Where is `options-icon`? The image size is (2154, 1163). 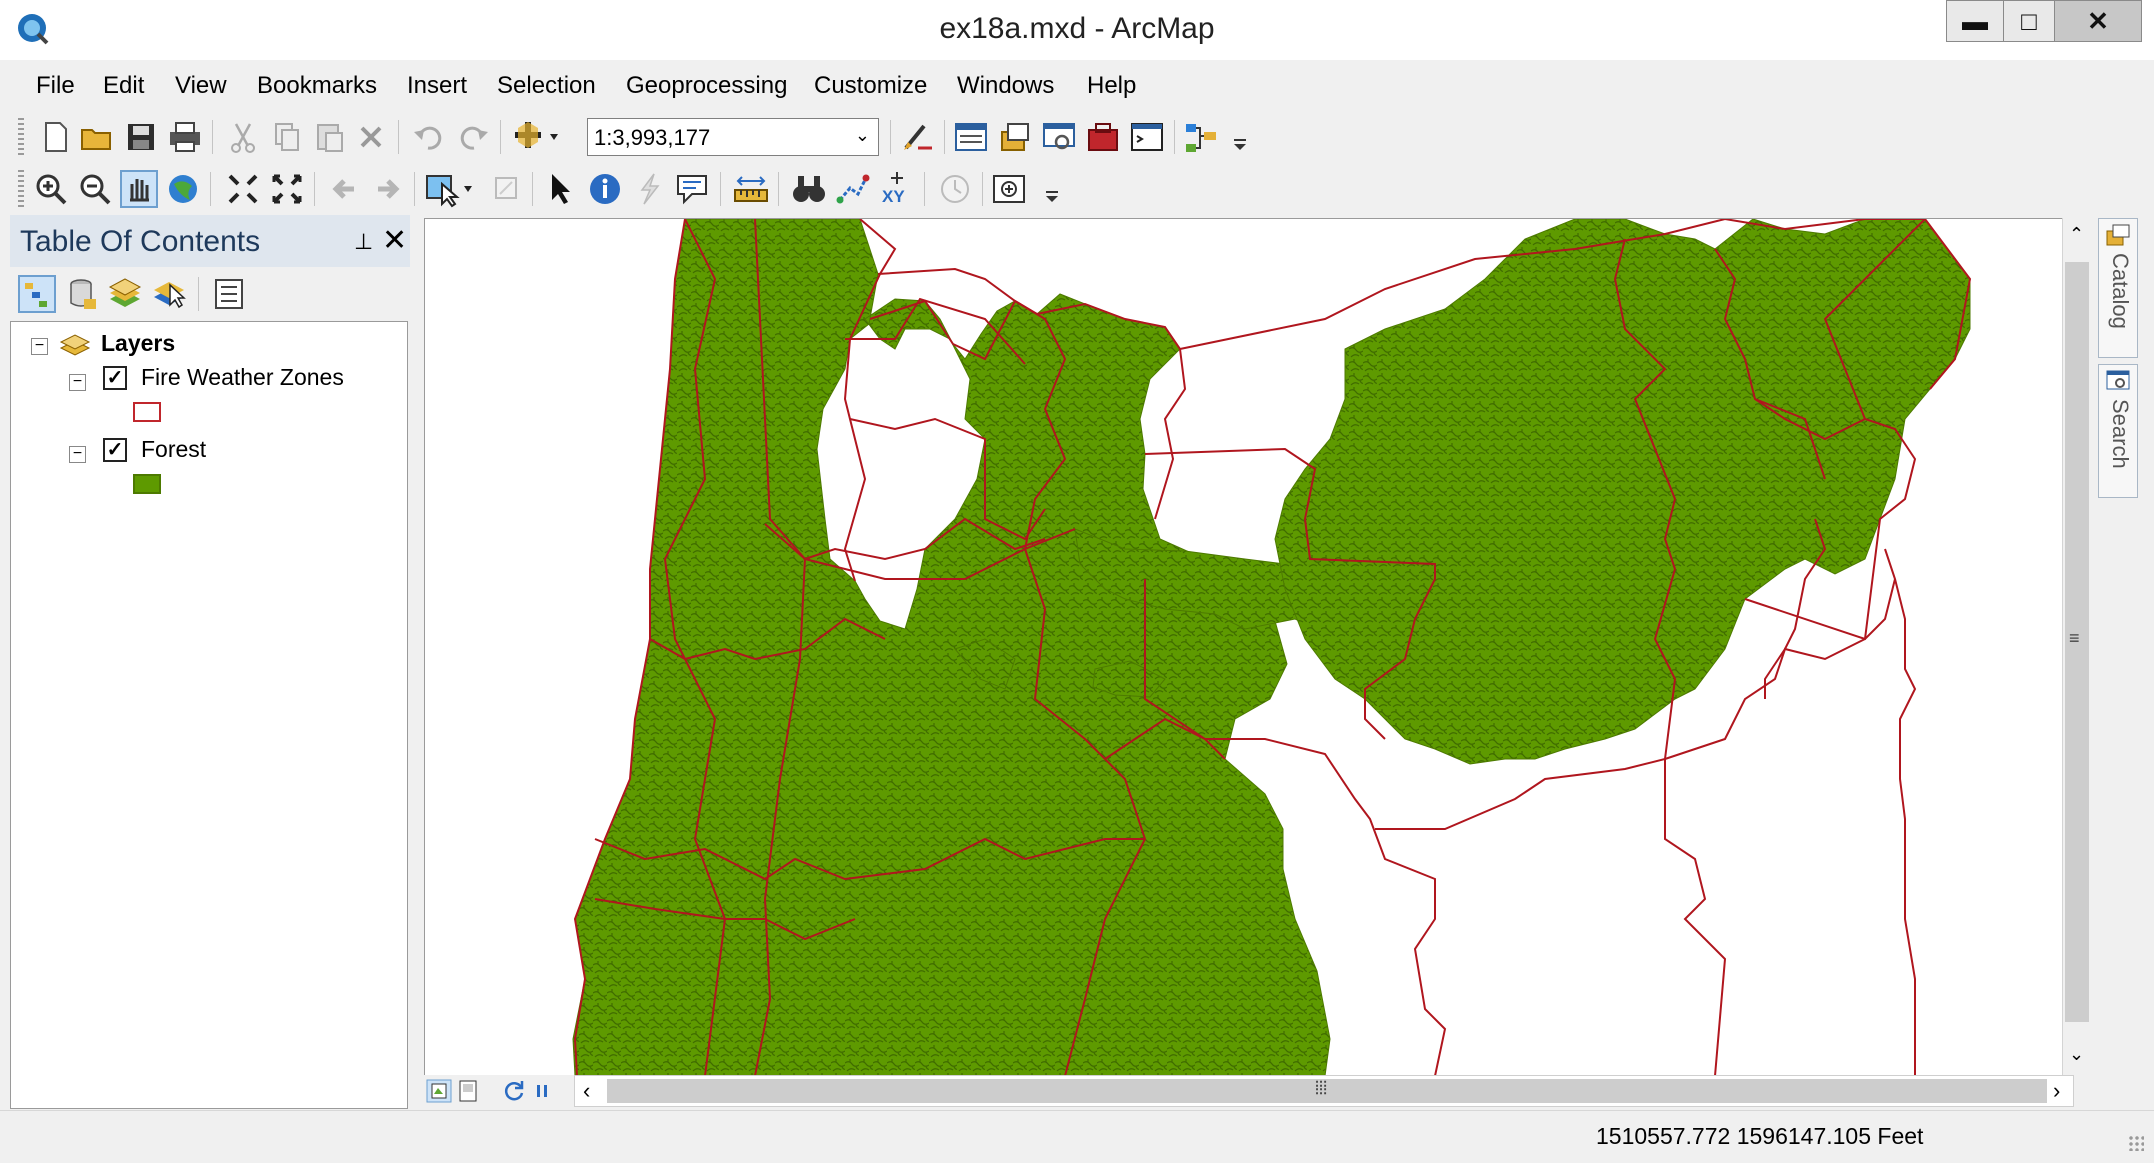 options-icon is located at coordinates (229, 294).